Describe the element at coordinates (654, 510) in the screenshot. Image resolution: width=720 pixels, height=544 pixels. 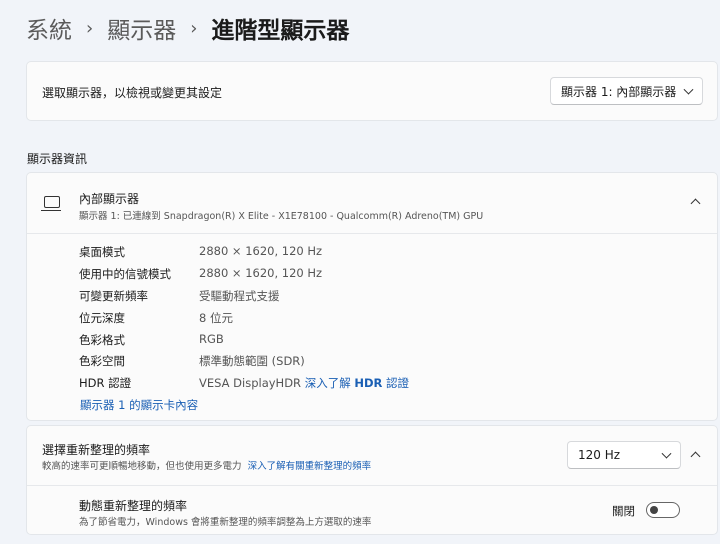
I see `toggle-knob` at that location.